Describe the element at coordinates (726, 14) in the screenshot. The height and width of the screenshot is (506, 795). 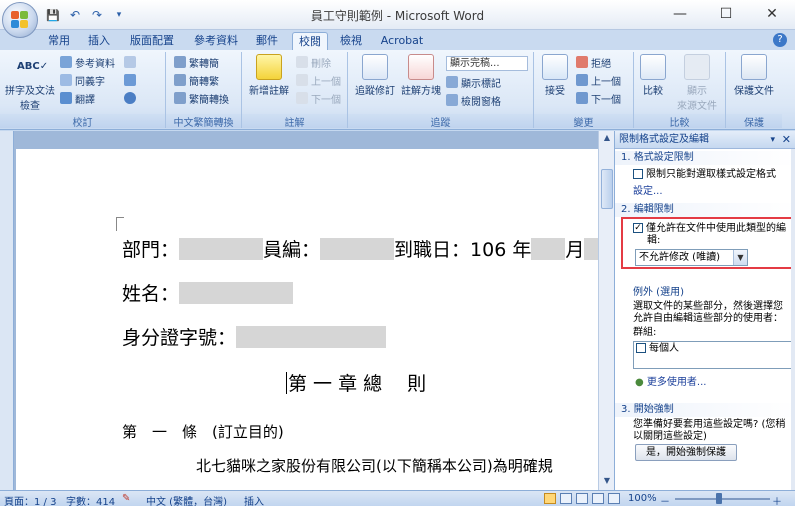
I see `maximize-button: ☐` at that location.